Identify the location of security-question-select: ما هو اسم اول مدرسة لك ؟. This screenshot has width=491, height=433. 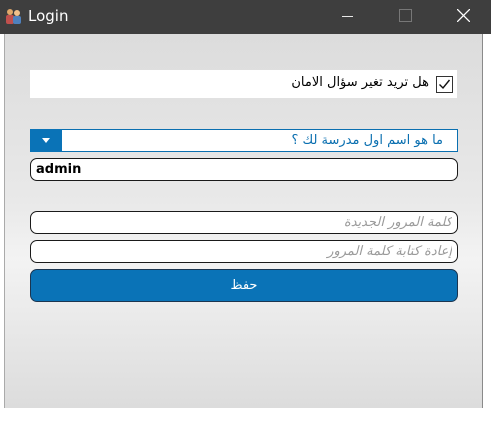
(244, 140).